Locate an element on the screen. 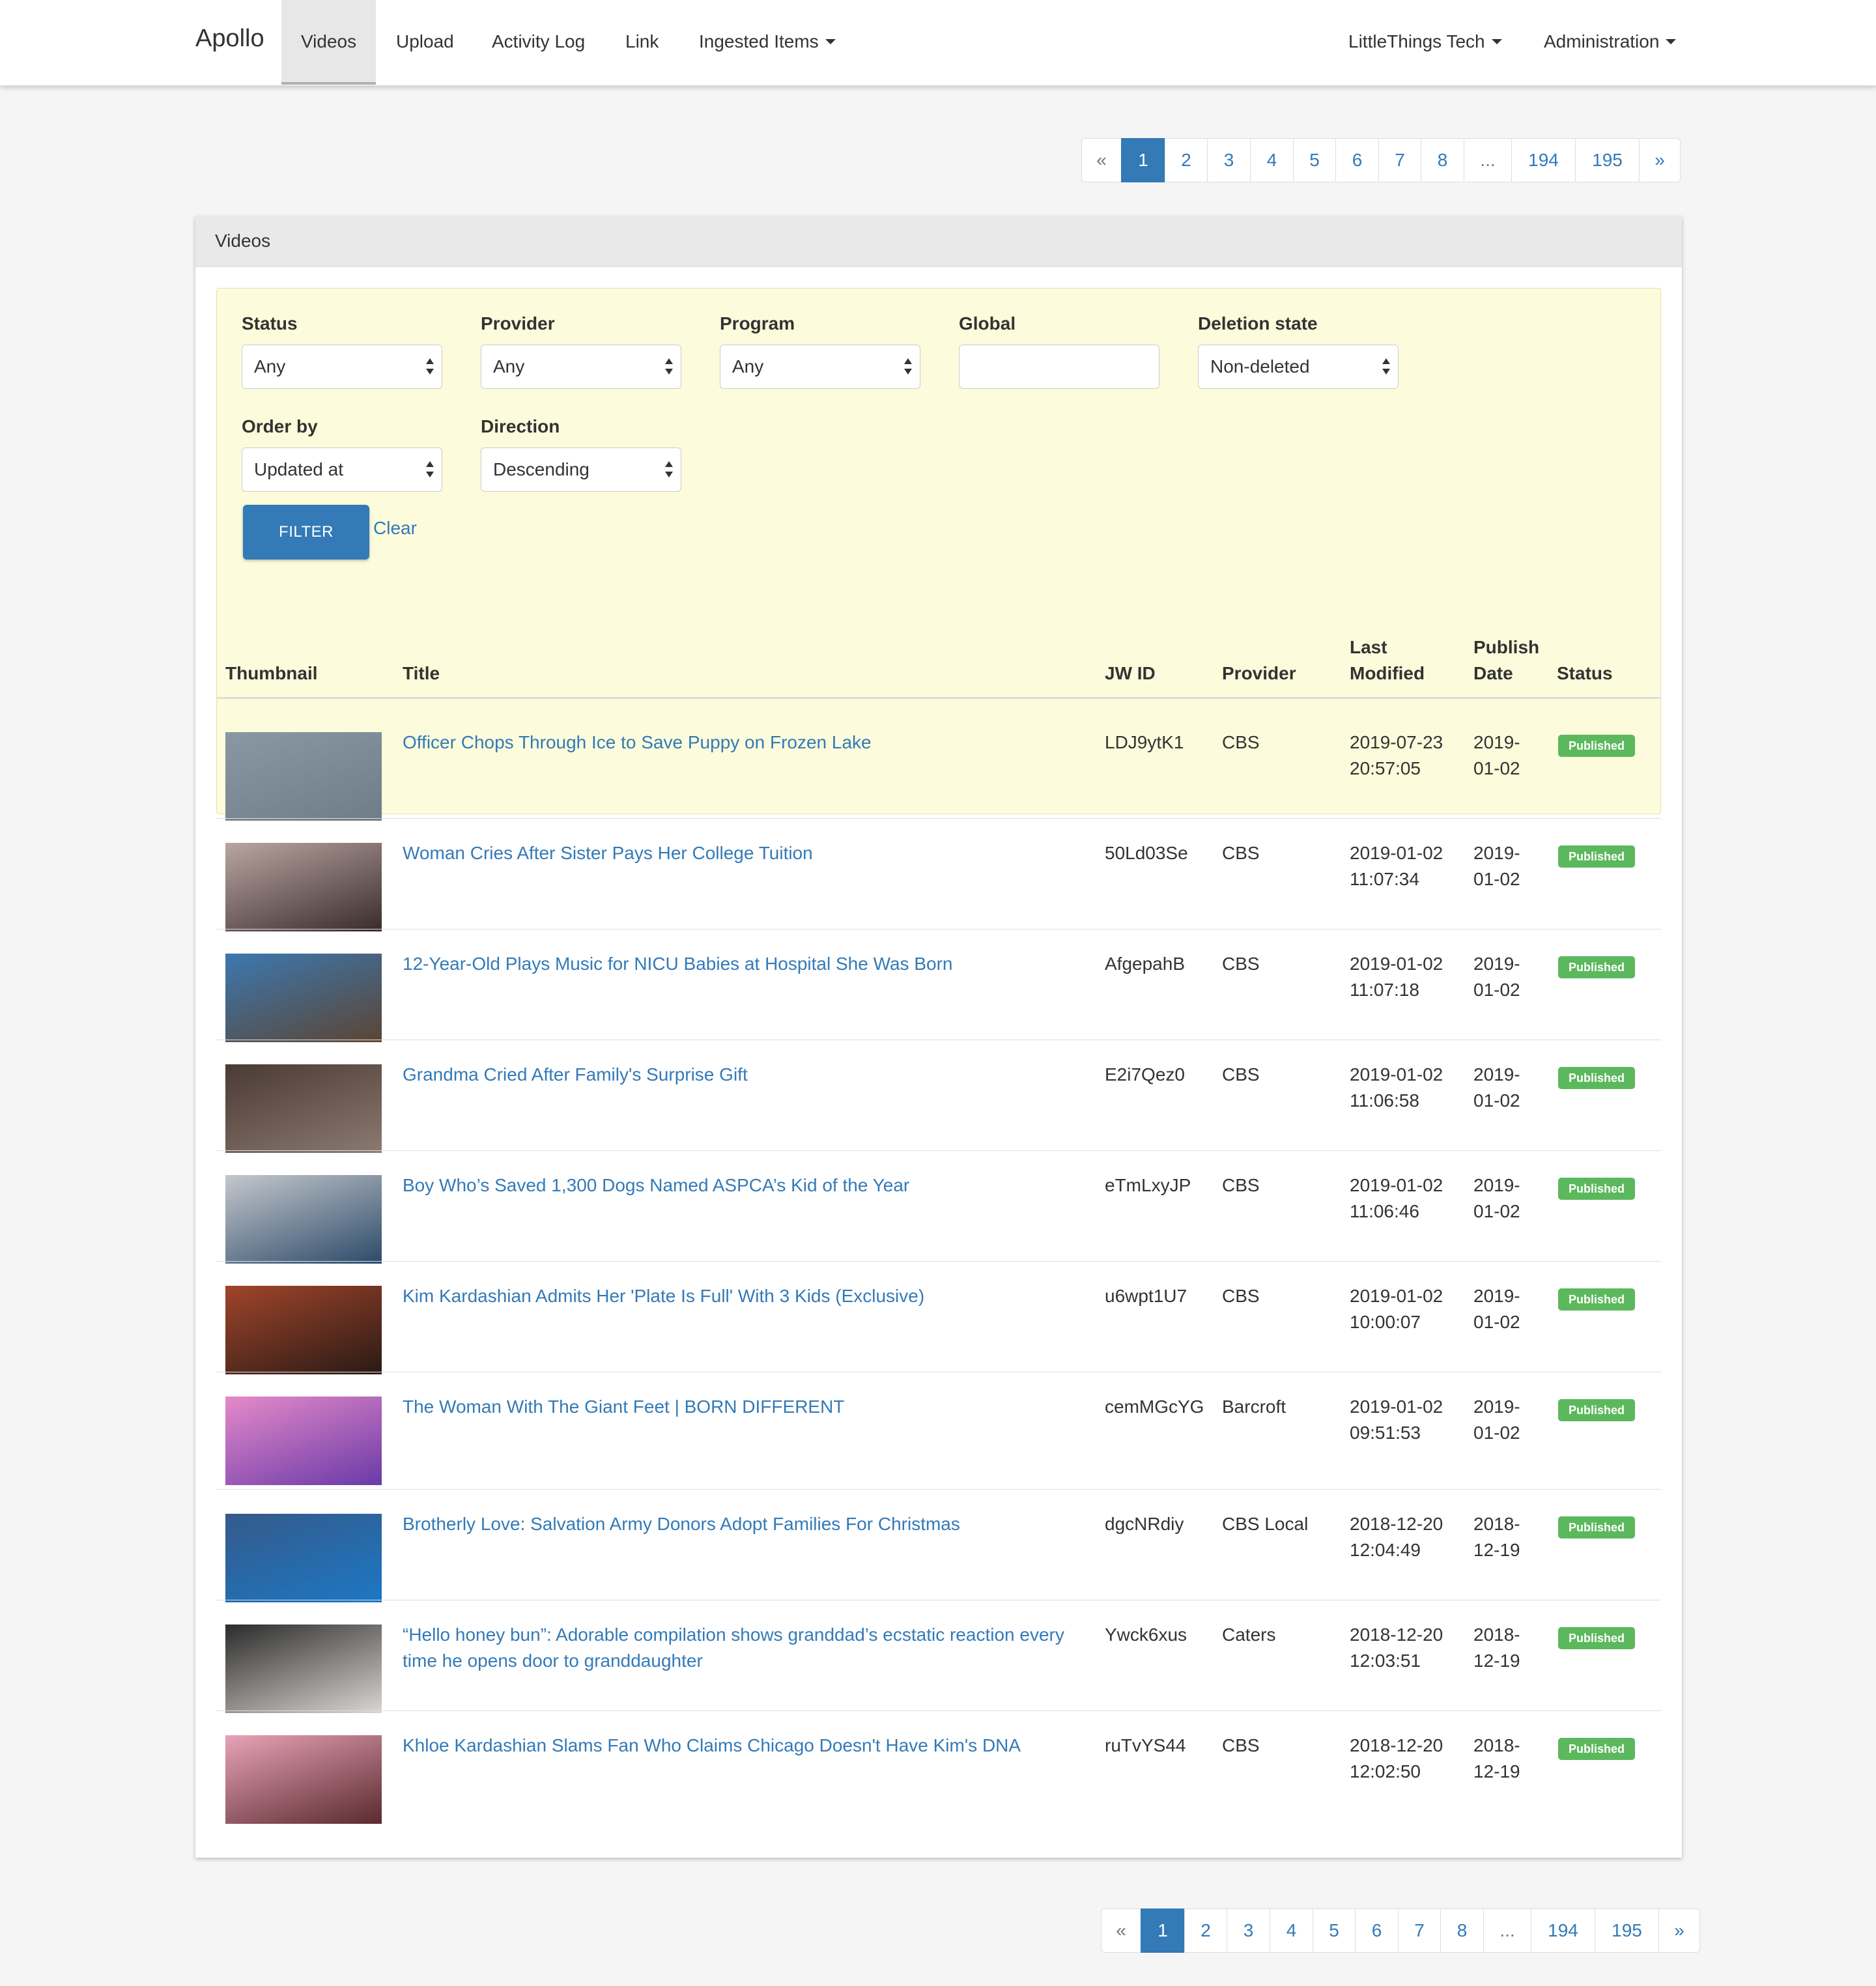  clear-link: Clear is located at coordinates (395, 528).